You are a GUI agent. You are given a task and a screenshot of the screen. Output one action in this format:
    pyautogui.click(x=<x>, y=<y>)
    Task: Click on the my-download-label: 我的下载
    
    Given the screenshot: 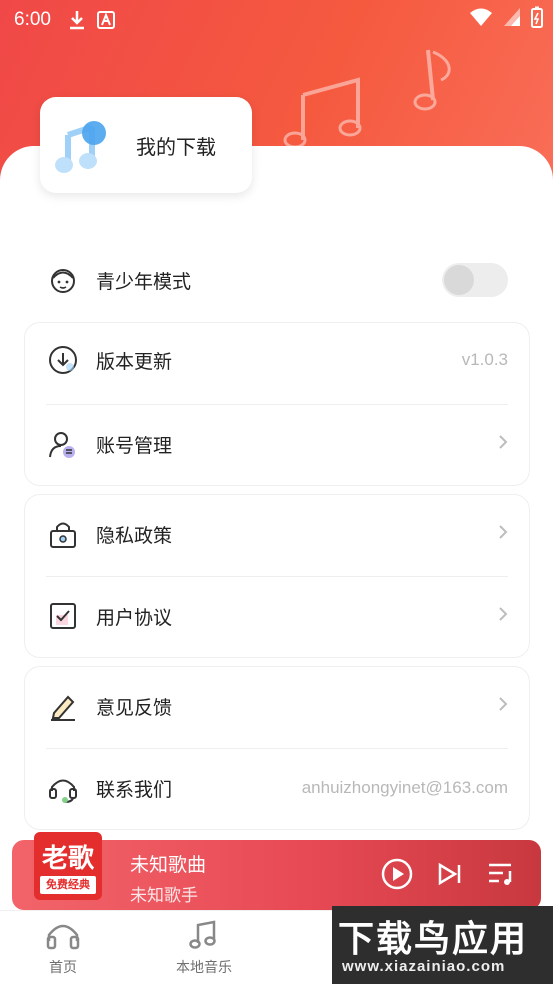 What is the action you would take?
    pyautogui.click(x=176, y=146)
    